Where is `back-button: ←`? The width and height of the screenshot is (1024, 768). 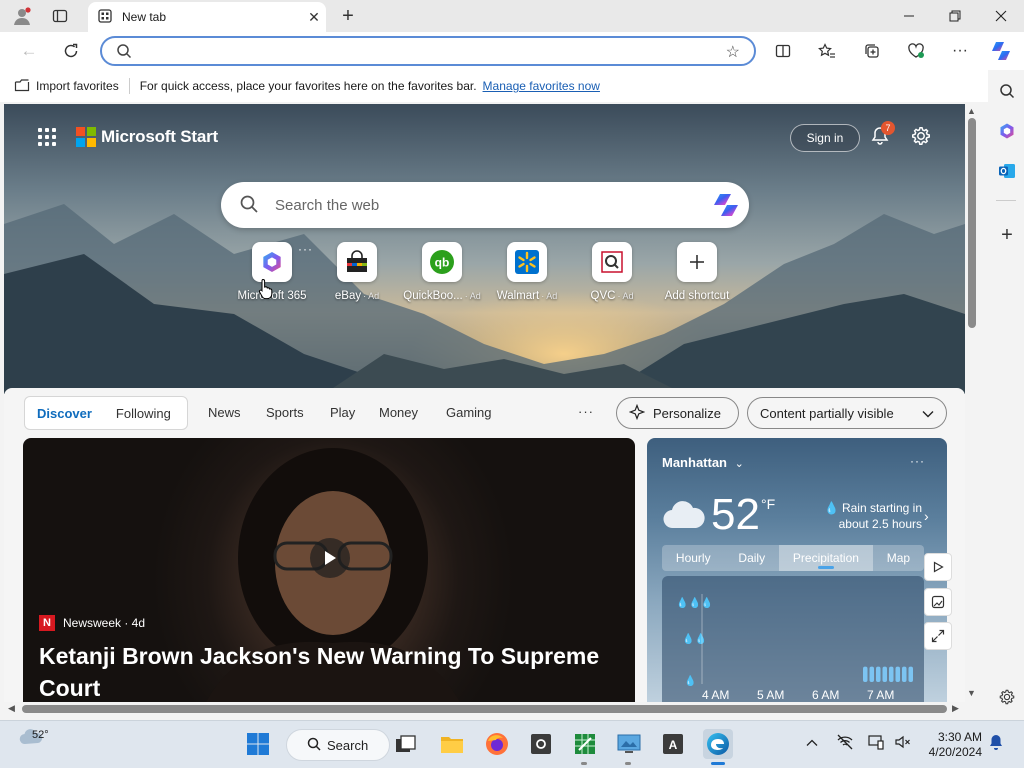
back-button: ← is located at coordinates (29, 51).